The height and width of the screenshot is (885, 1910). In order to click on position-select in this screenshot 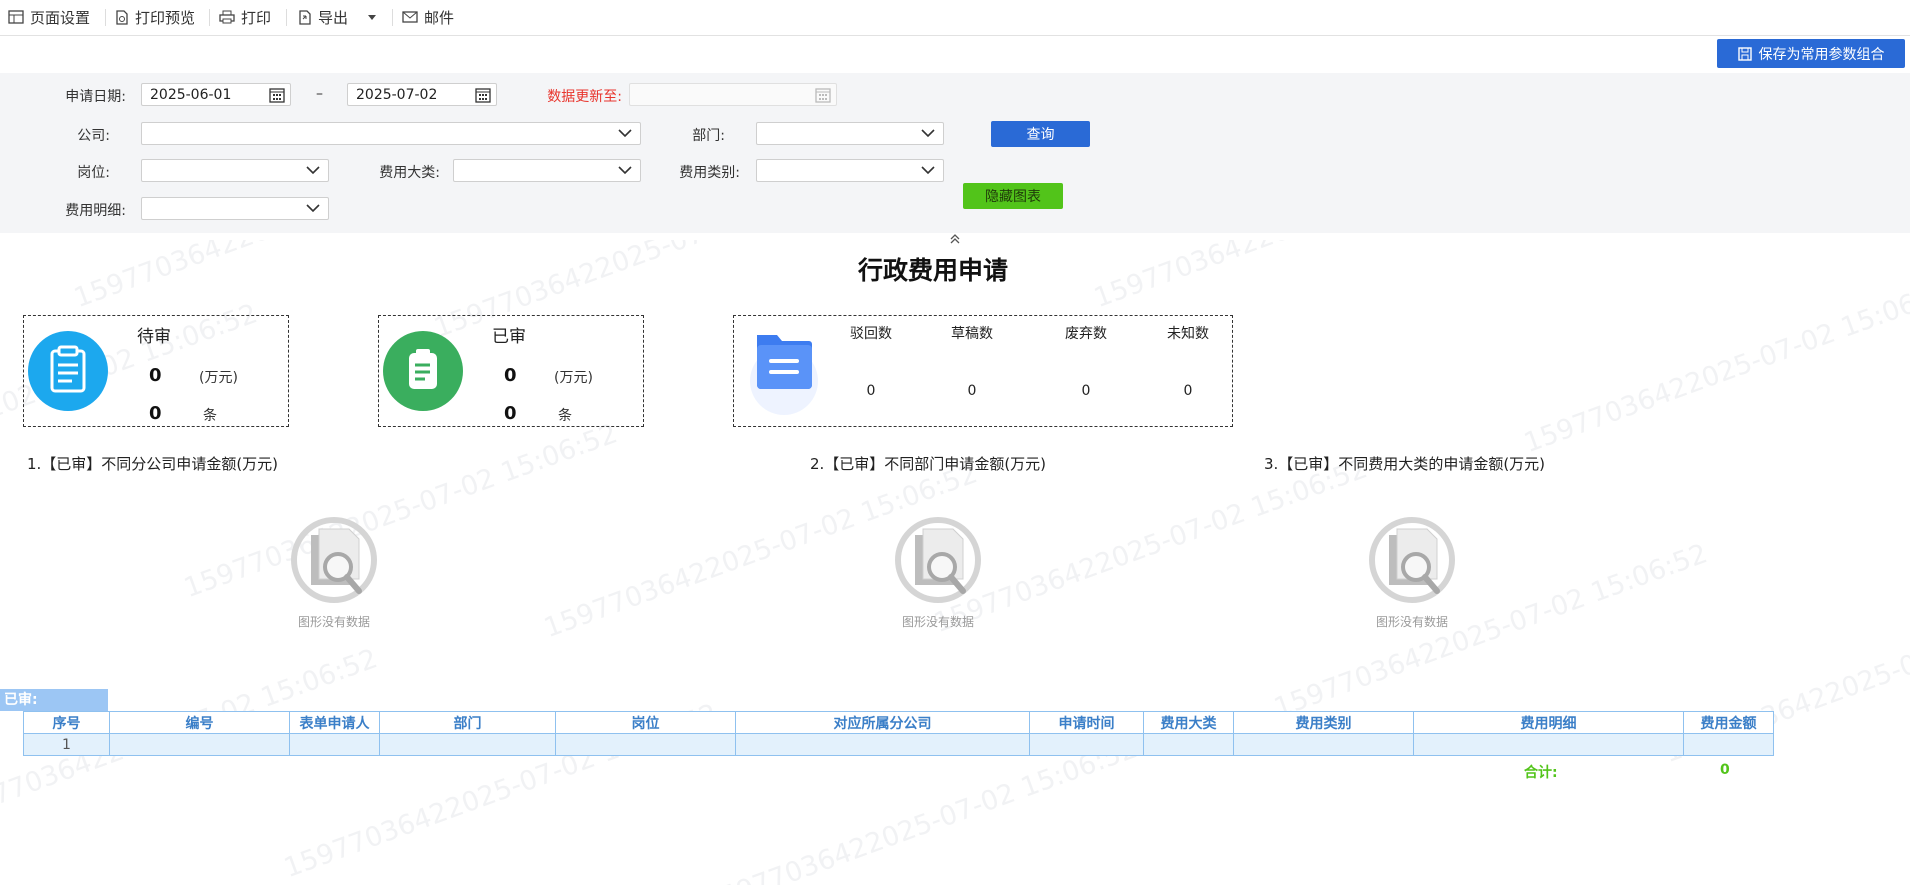, I will do `click(235, 170)`.